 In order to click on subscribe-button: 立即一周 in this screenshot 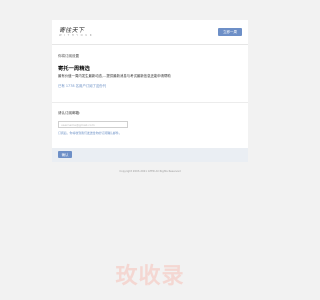, I will do `click(230, 32)`.